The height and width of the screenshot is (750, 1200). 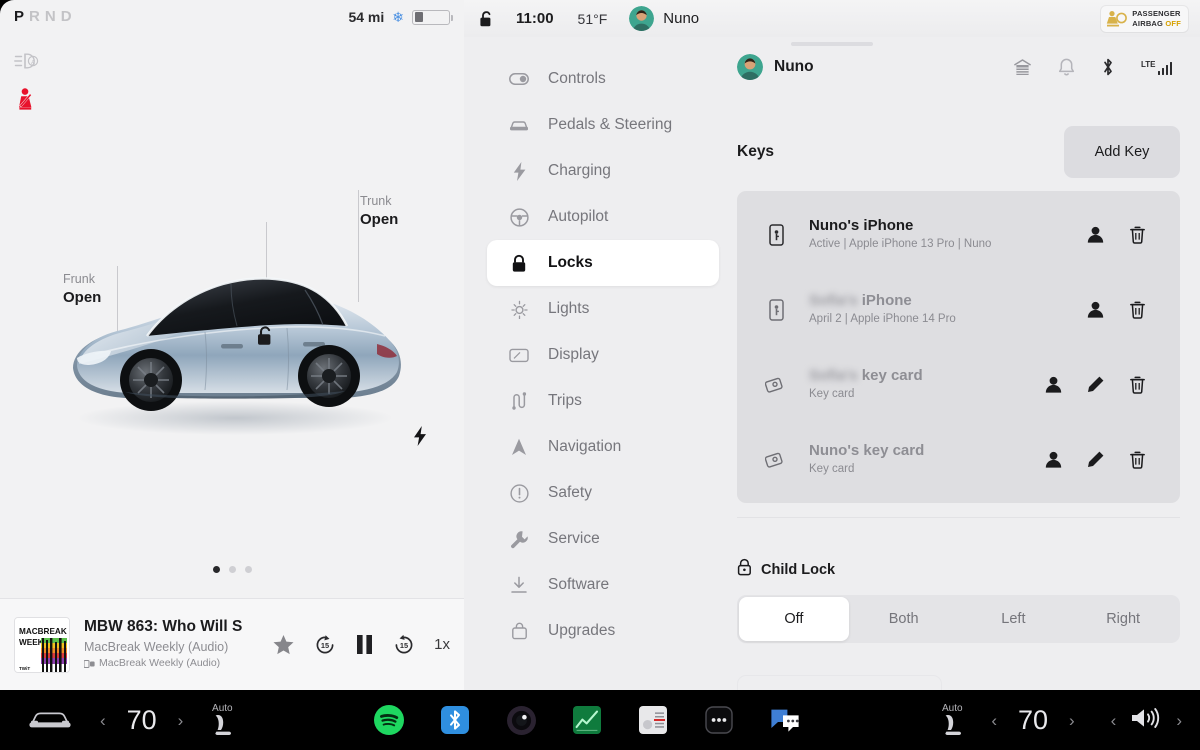 I want to click on bolt-icon, so click(x=519, y=171).